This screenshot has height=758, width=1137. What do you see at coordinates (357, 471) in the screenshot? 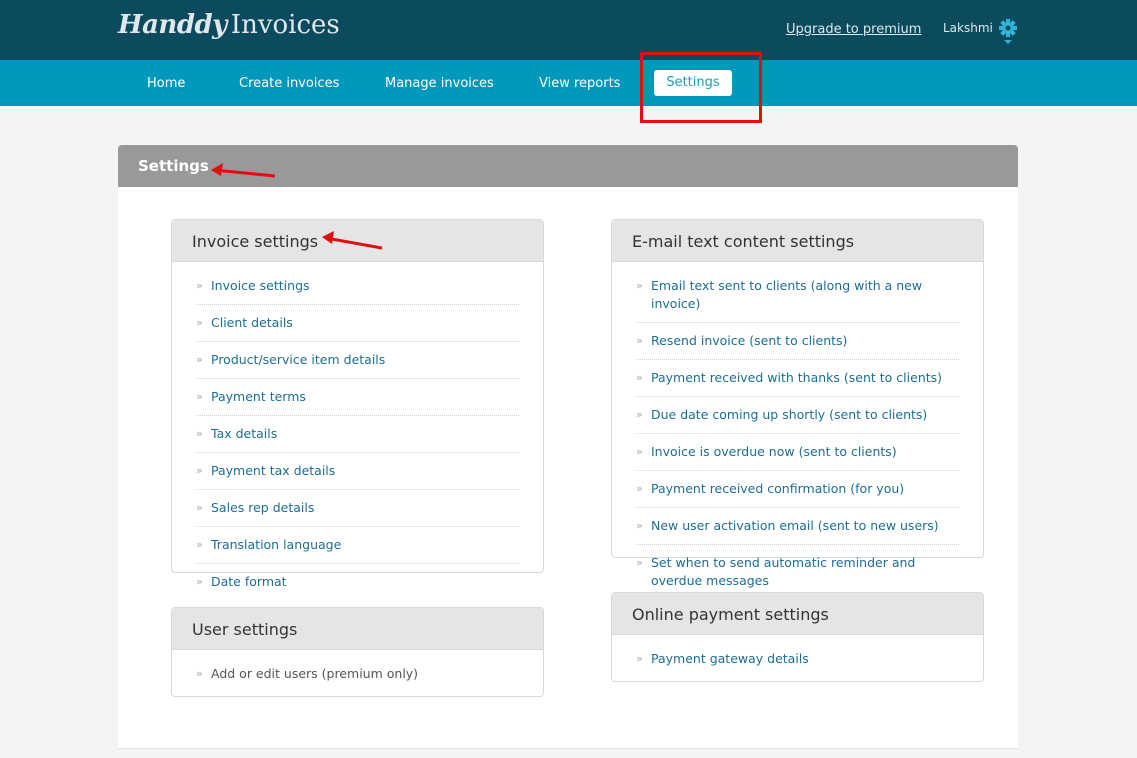
I see `list-item: » Payment tax details` at bounding box center [357, 471].